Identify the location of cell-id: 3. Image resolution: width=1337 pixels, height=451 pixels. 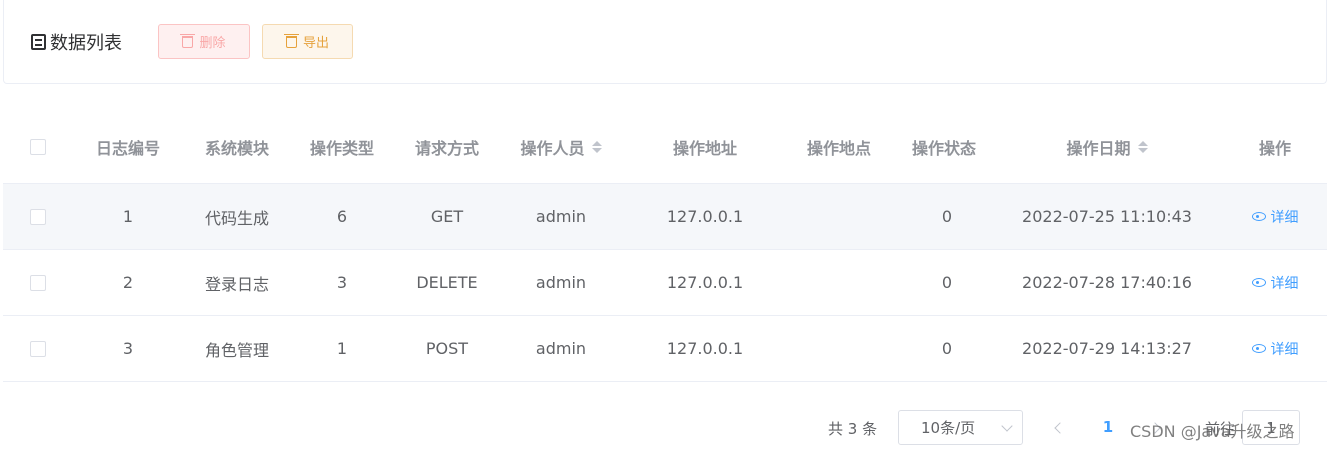
(128, 348).